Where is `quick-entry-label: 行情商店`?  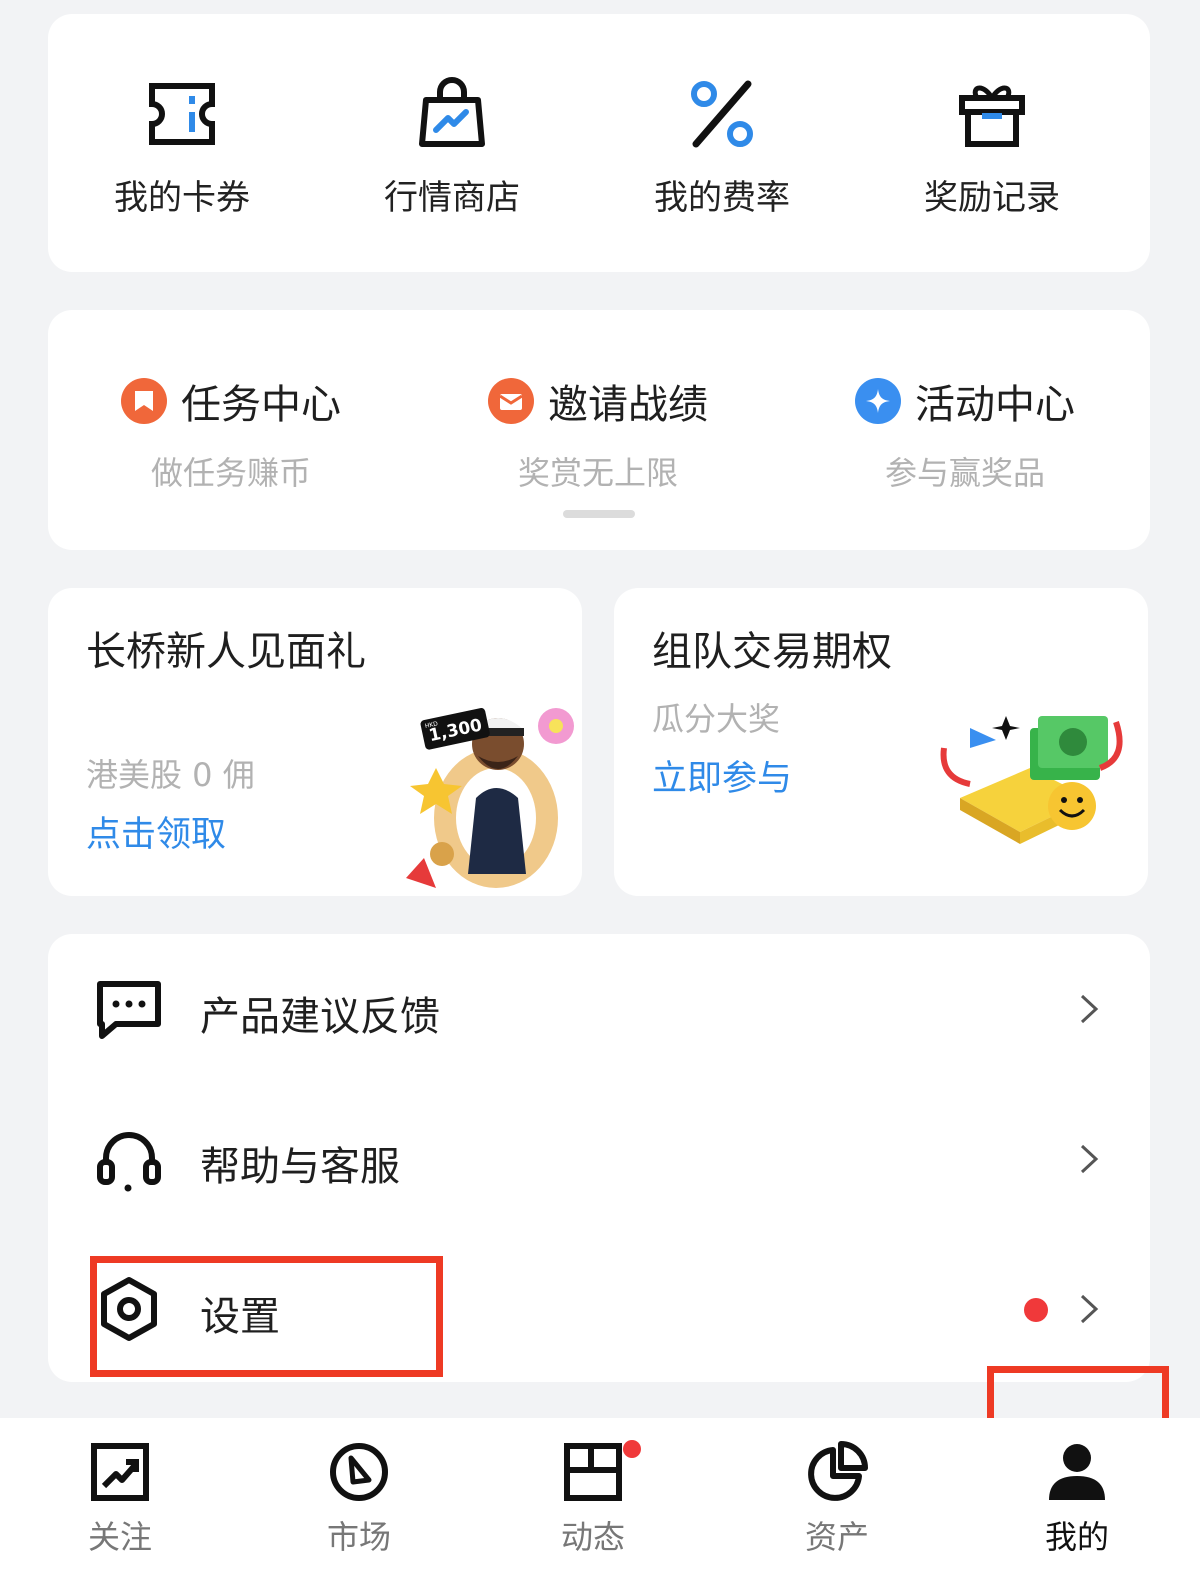
quick-entry-label: 行情商店 is located at coordinates (452, 198).